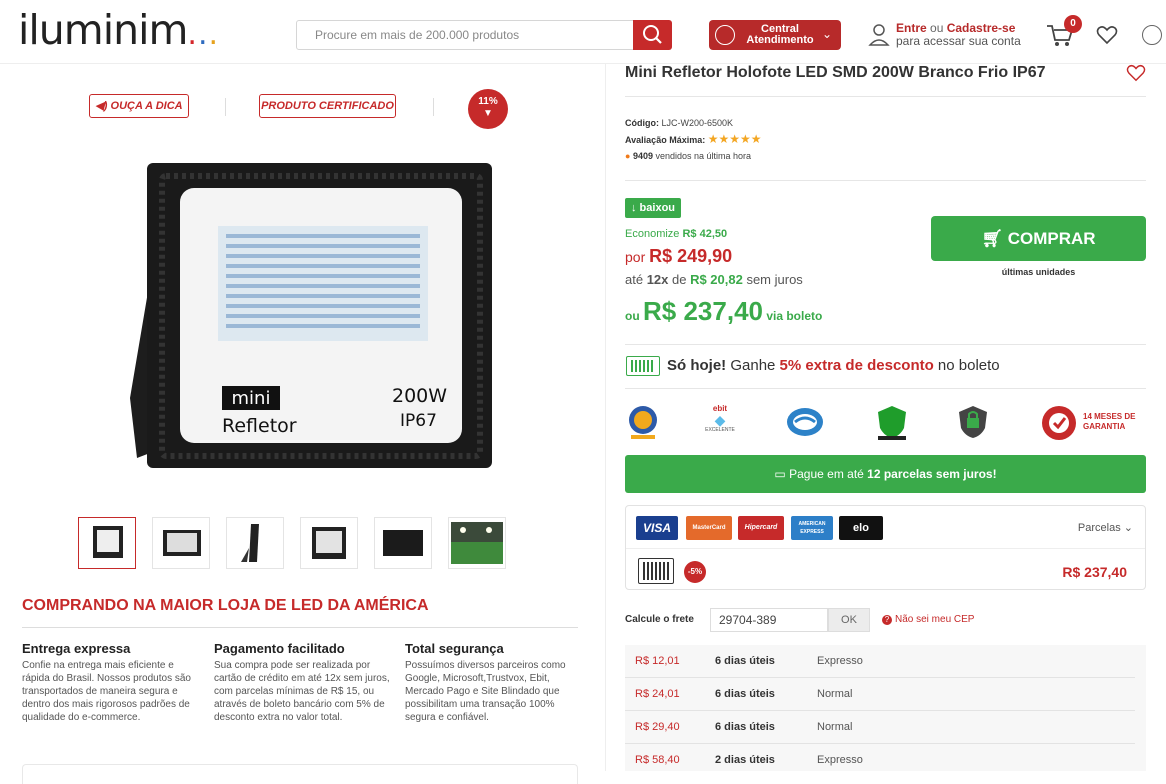 This screenshot has height=784, width=1166. What do you see at coordinates (419, 396) in the screenshot?
I see `product-label-watts: 200W` at bounding box center [419, 396].